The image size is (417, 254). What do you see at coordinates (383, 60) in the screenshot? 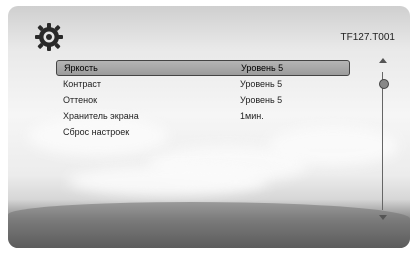
I see `scroll-up-arrow-icon` at bounding box center [383, 60].